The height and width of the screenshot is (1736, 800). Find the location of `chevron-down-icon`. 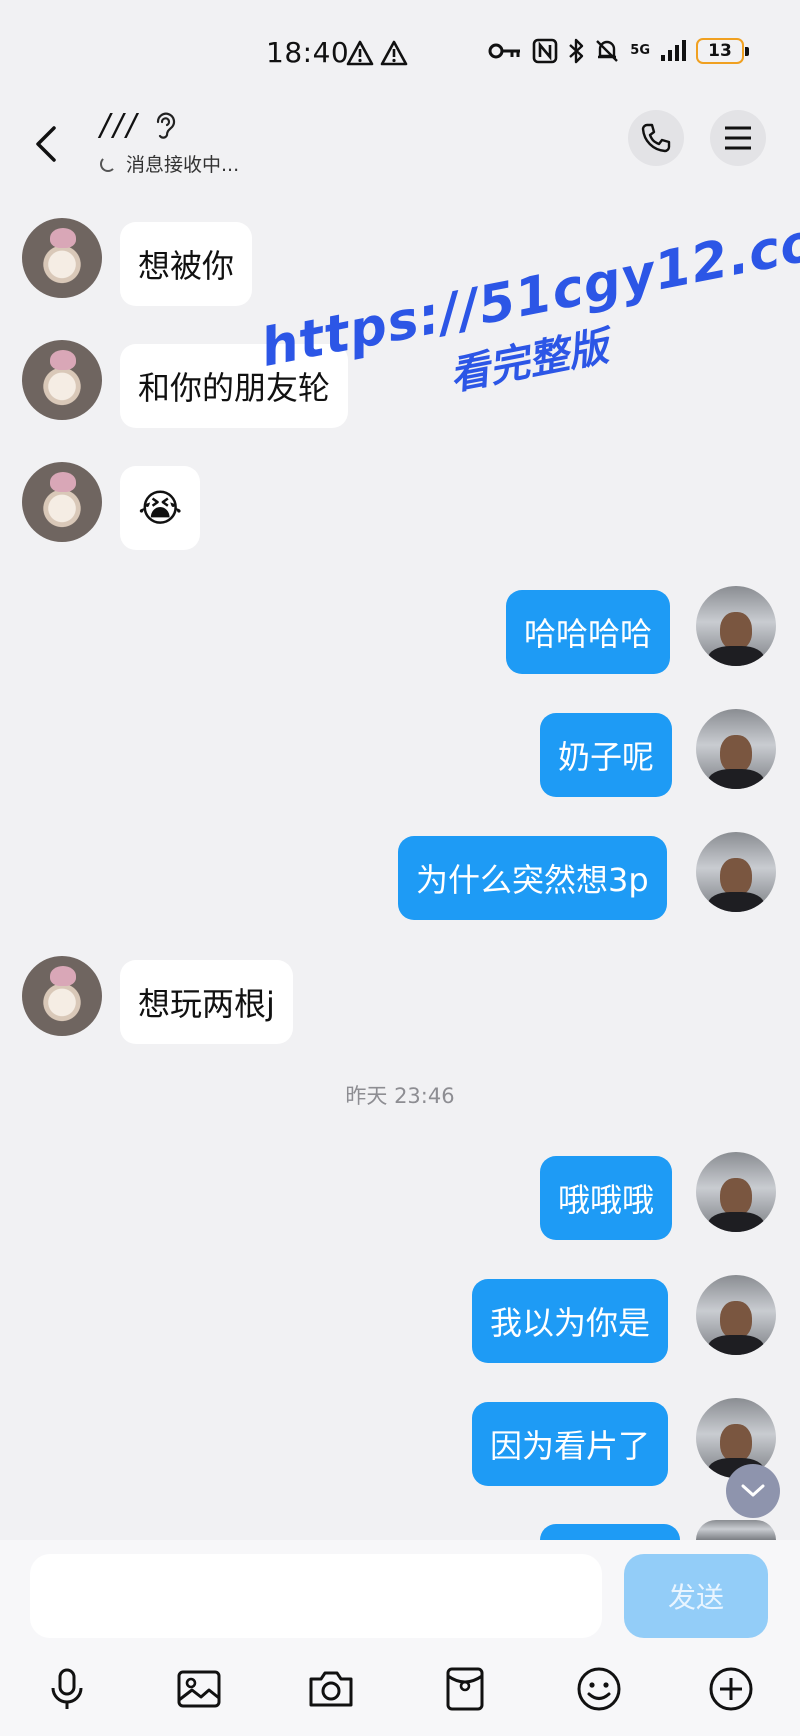

chevron-down-icon is located at coordinates (753, 1490).